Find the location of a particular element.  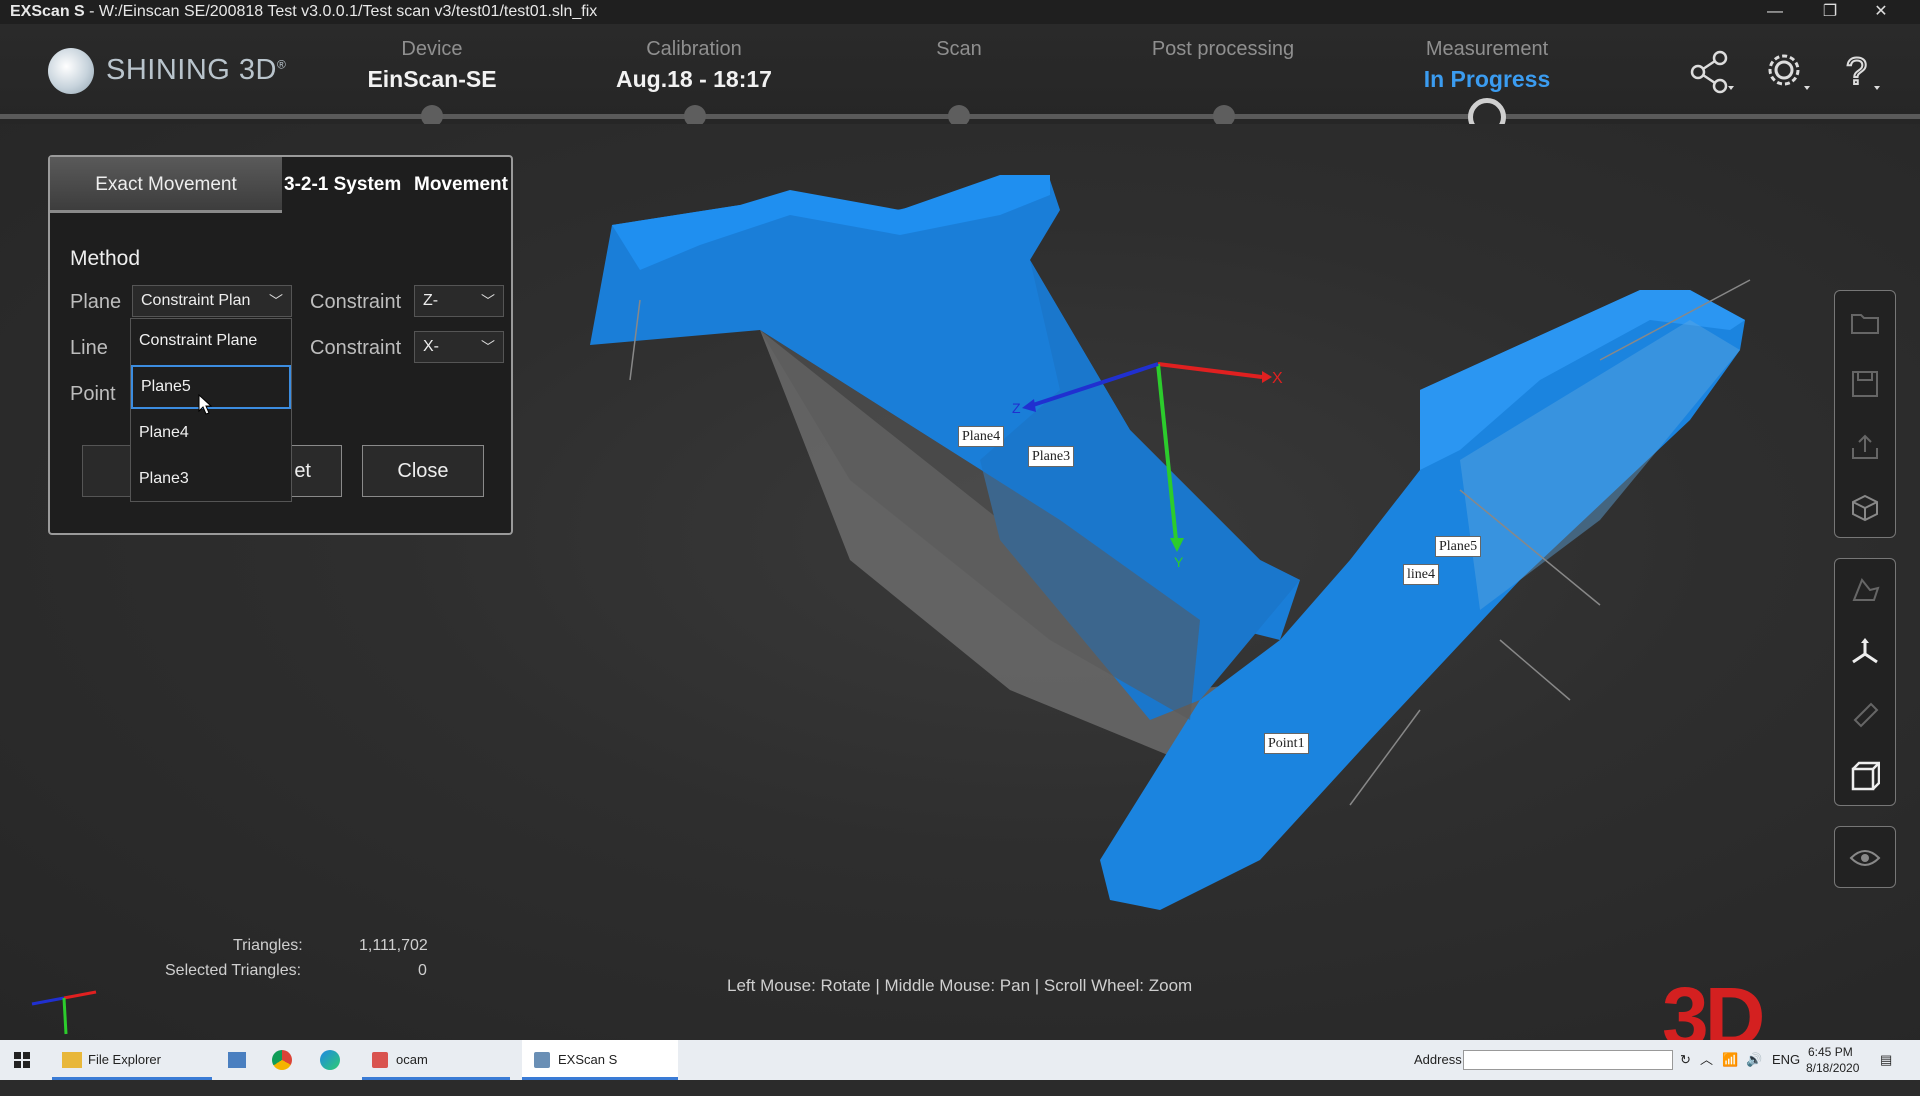

point-label: Point is located at coordinates (93, 394).